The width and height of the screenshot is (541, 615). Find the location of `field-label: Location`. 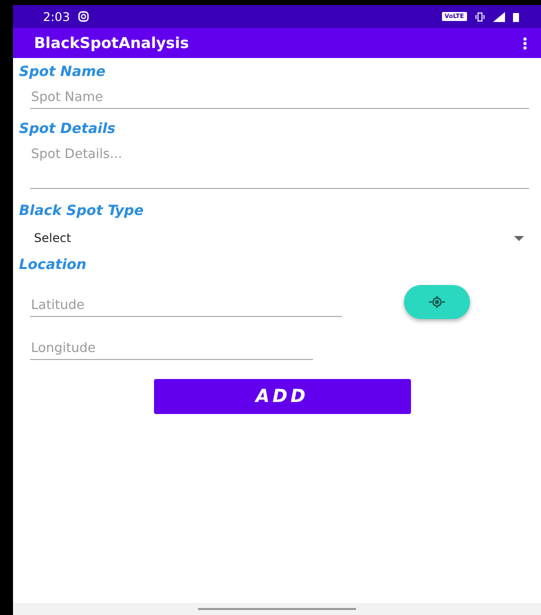

field-label: Location is located at coordinates (52, 265).